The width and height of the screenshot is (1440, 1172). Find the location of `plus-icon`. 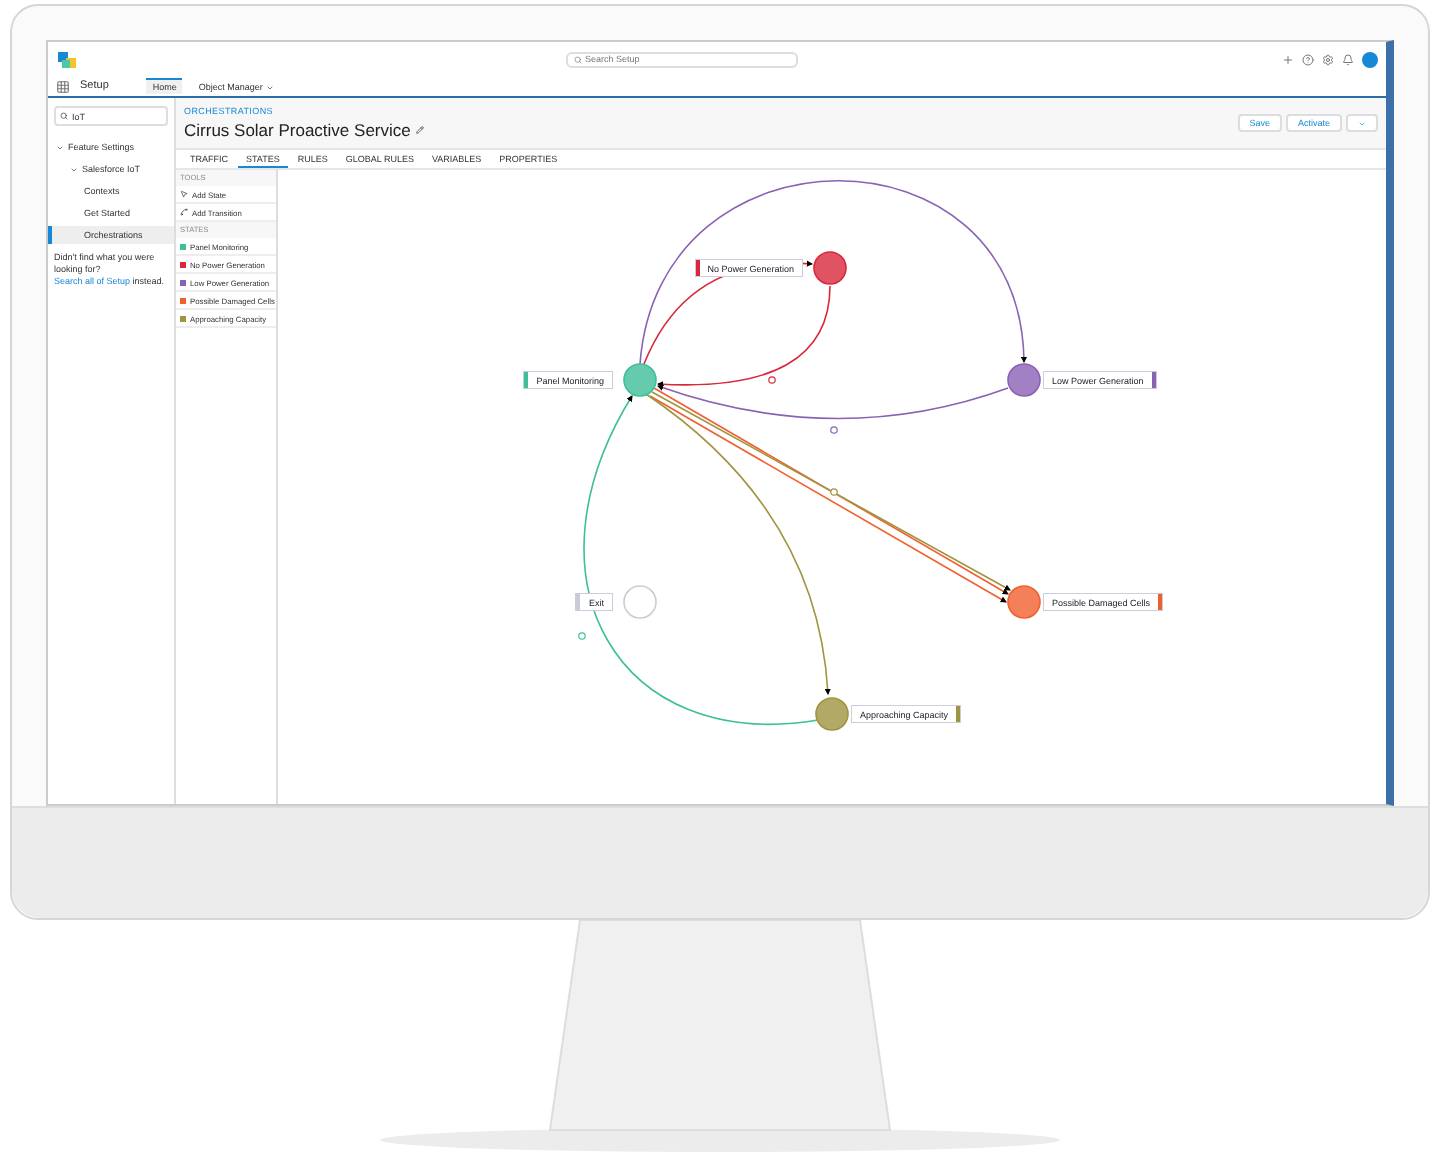

plus-icon is located at coordinates (1288, 59).